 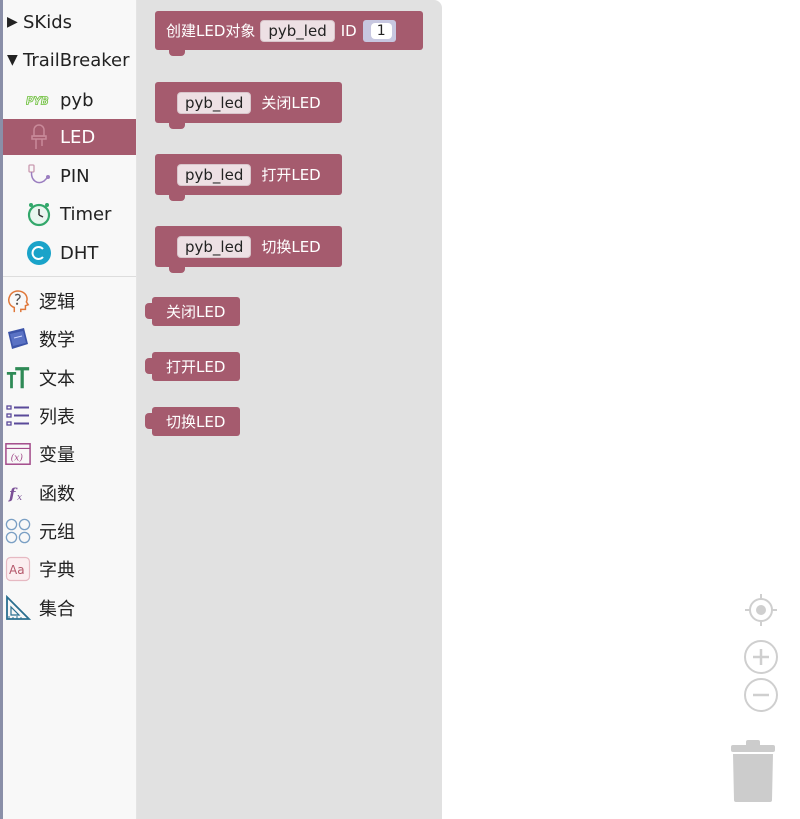 I want to click on category-dict: Aa 字典, so click(x=69, y=569).